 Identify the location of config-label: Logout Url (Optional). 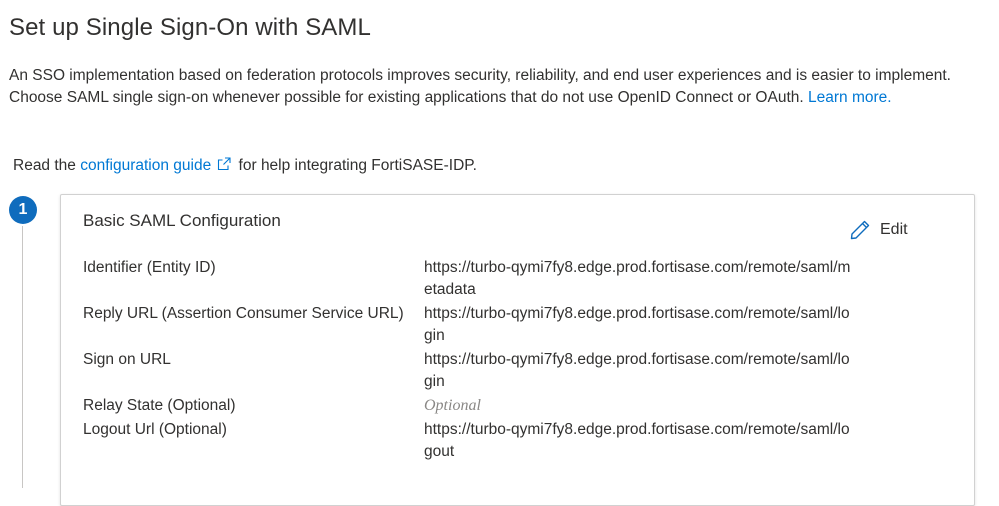
(155, 429).